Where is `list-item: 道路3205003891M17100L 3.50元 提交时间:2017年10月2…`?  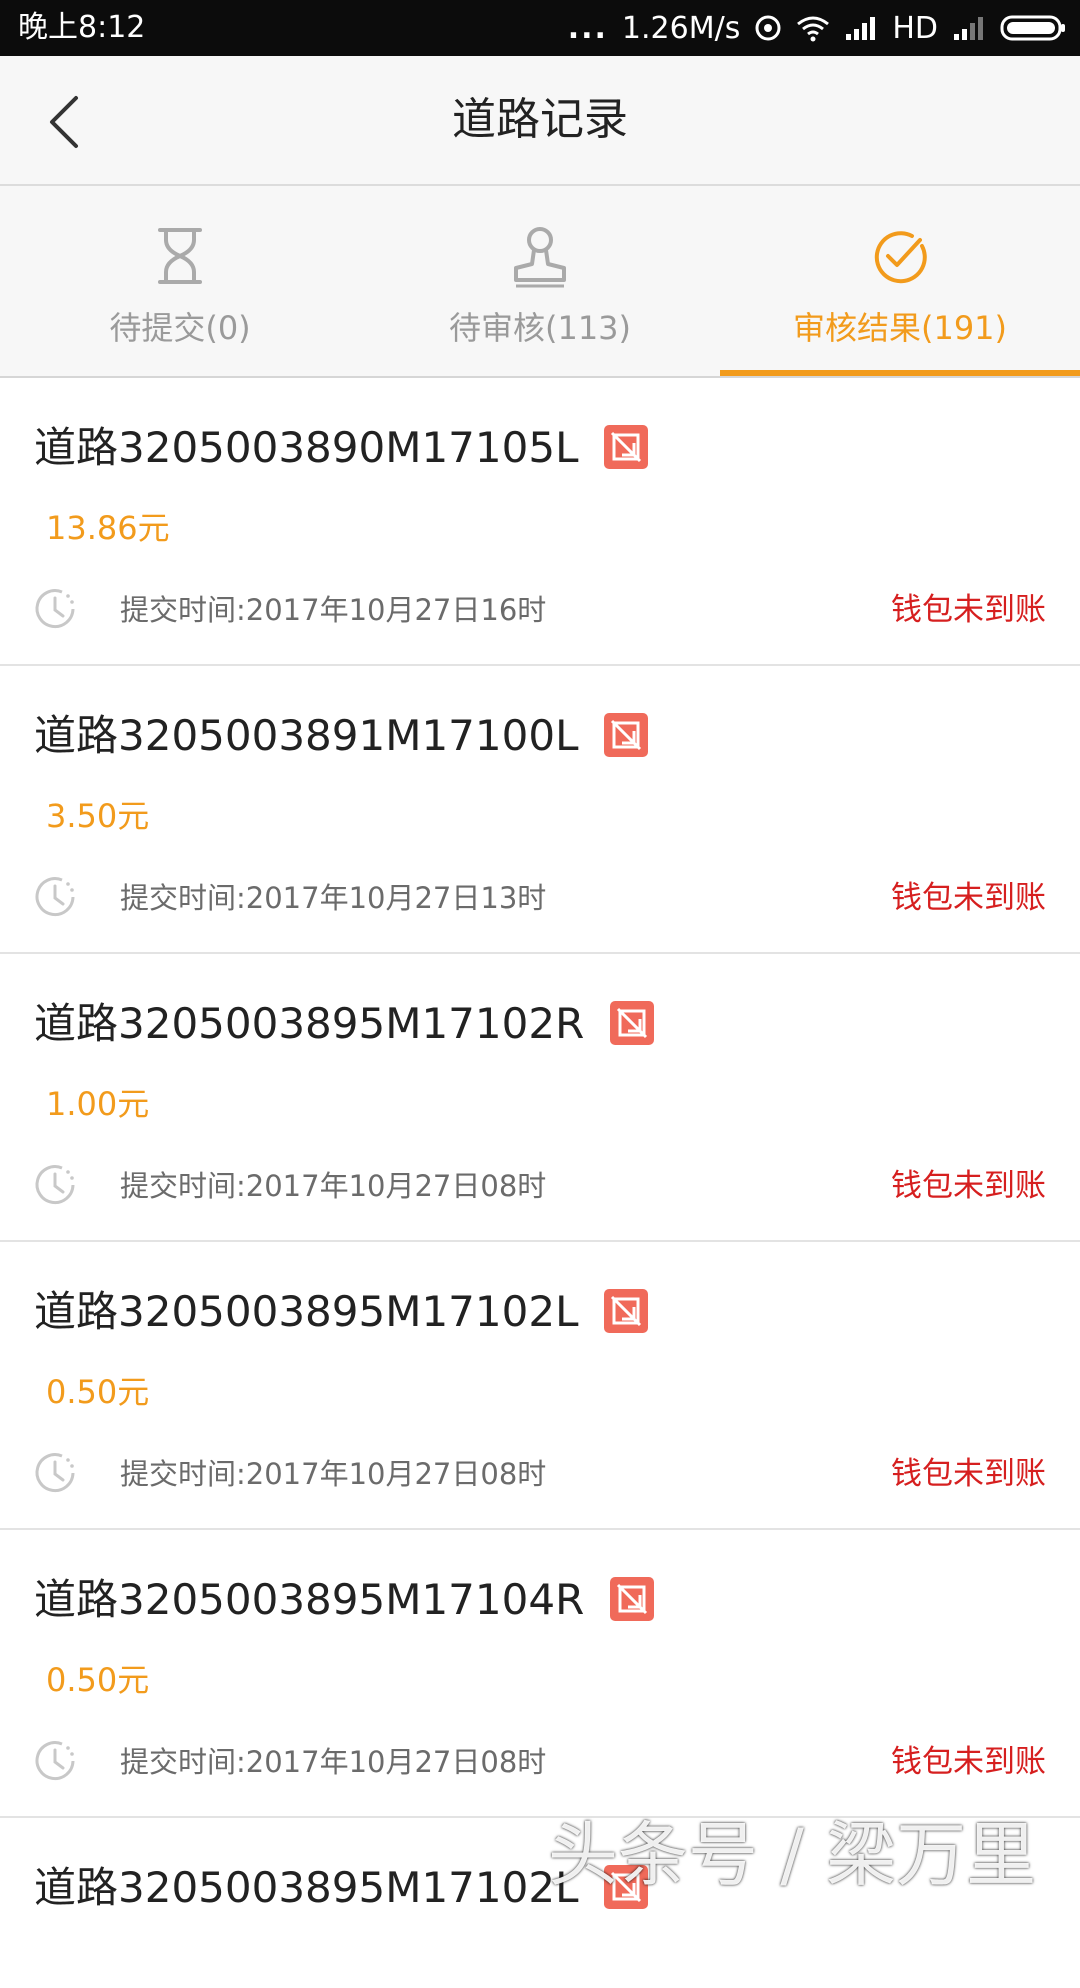 list-item: 道路3205003891M17100L 3.50元 提交时间:2017年10月2… is located at coordinates (540, 810).